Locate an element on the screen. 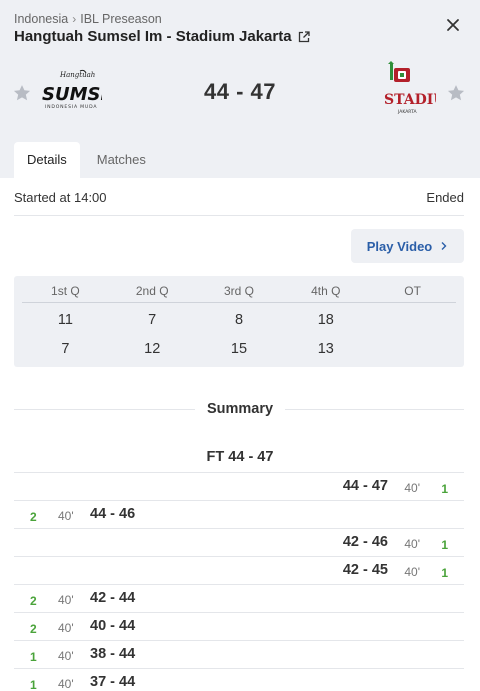 This screenshot has width=480, height=691. match-title-text: Hangtuah Sumsel Im - Stadium Jakarta is located at coordinates (153, 36).